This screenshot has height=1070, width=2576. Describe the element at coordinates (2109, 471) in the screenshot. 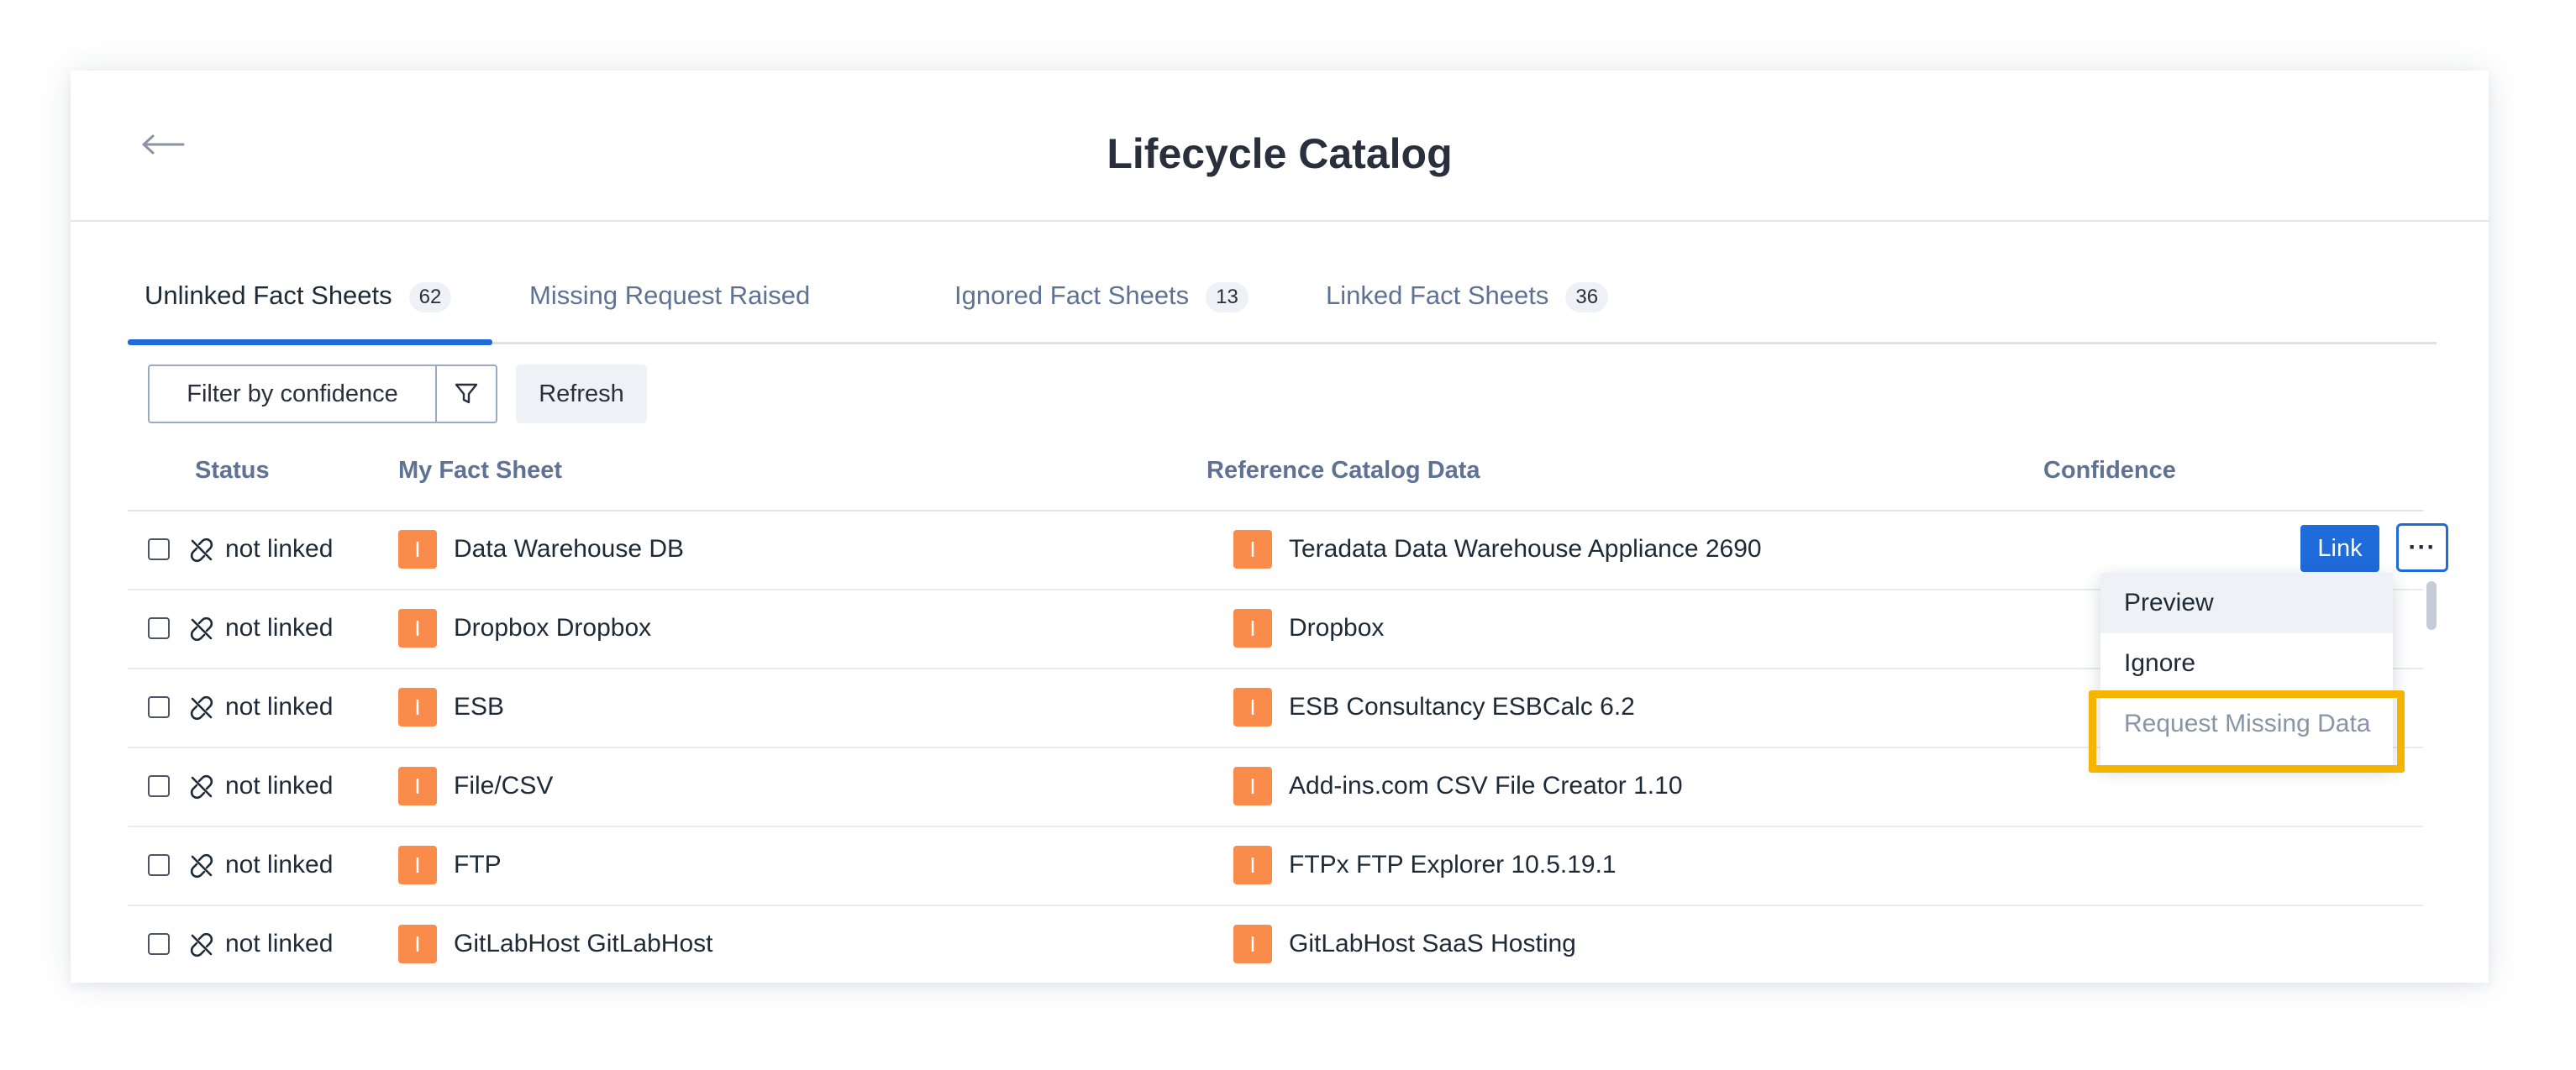

I see `column-header-confidence: Confidence` at that location.